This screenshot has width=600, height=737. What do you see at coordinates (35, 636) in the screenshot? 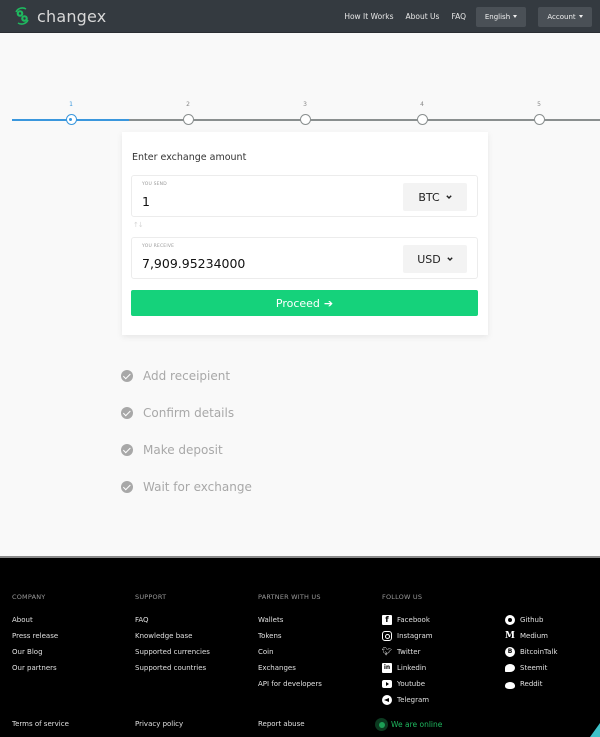
I see `footer-link-press-release: Press release` at bounding box center [35, 636].